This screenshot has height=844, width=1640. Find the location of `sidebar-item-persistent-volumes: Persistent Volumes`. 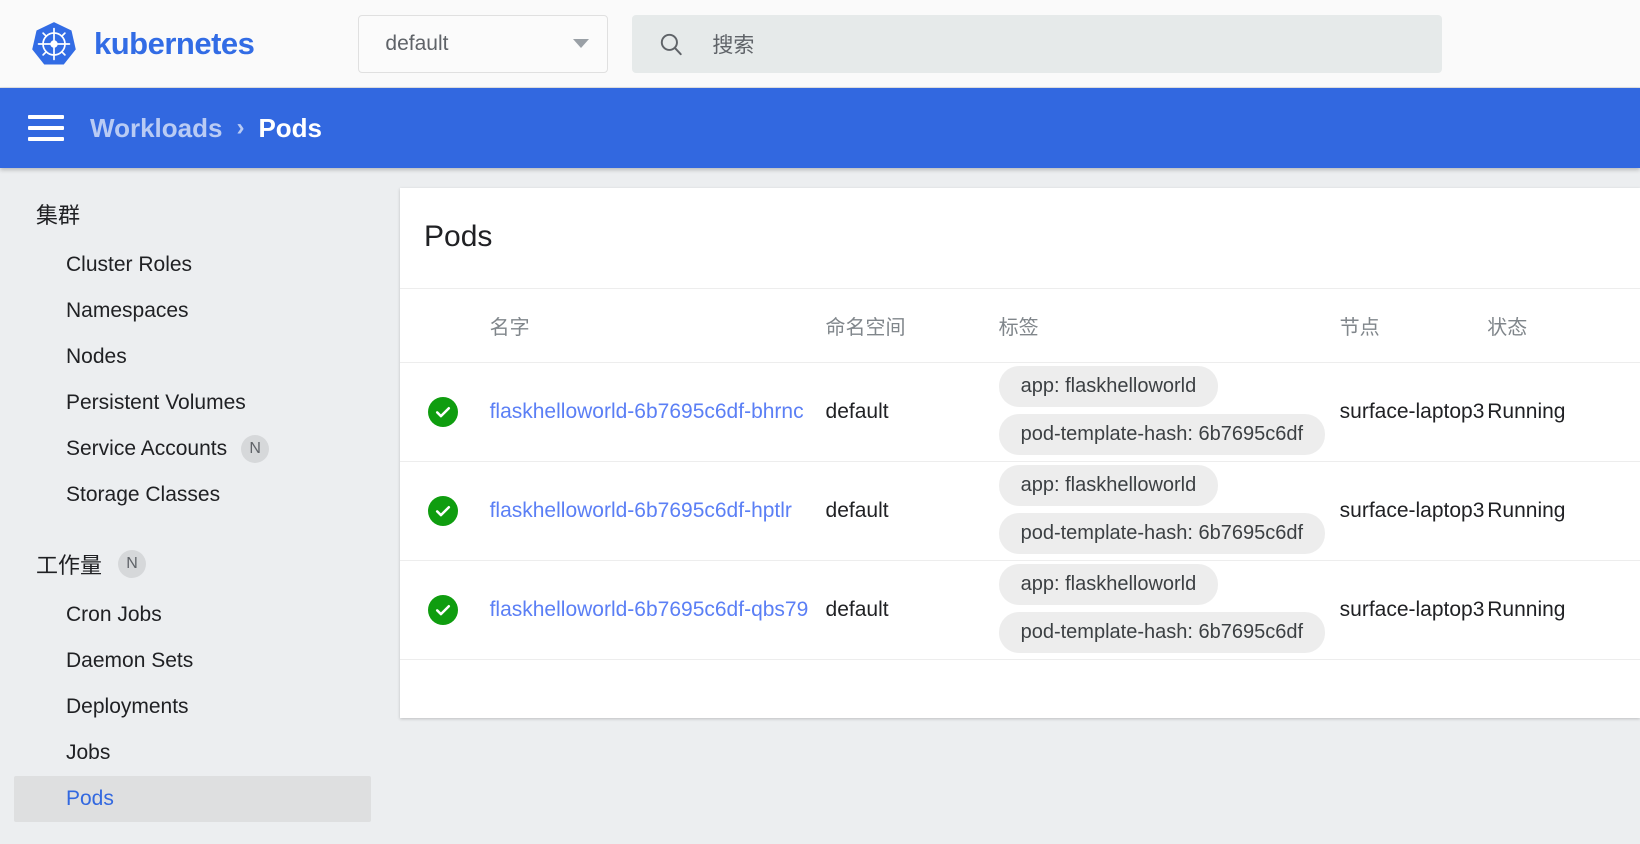

sidebar-item-persistent-volumes: Persistent Volumes is located at coordinates (192, 403).